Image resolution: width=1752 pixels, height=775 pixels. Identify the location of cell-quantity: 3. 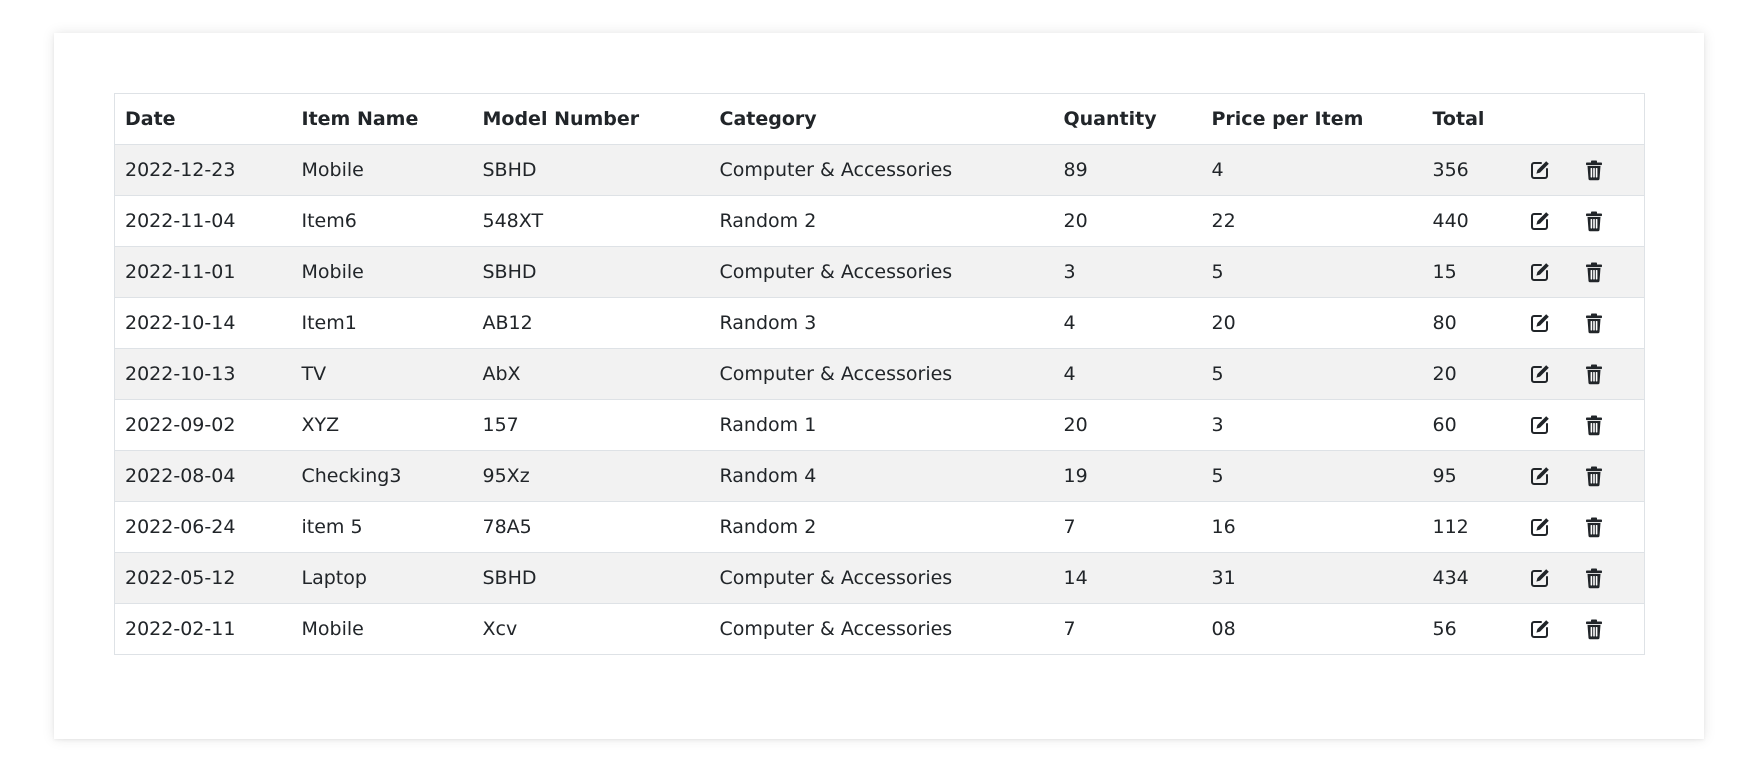
(1127, 272).